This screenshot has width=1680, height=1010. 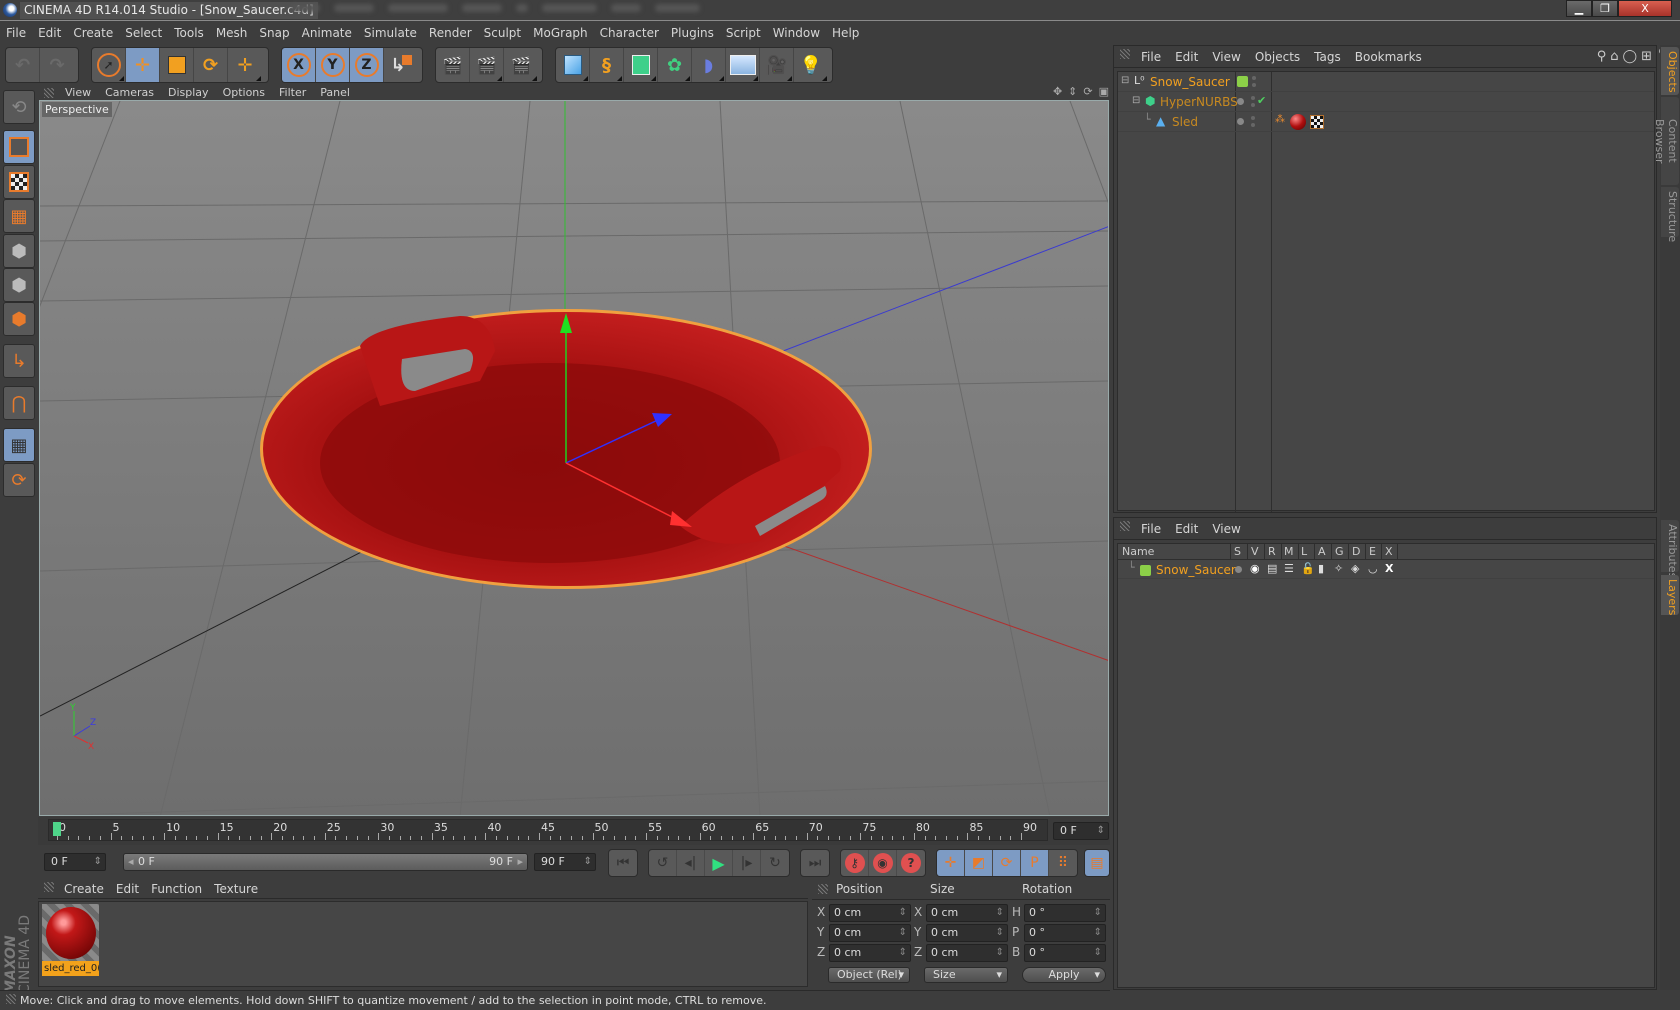 I want to click on new-manager-icon: ⊞, so click(x=1646, y=56).